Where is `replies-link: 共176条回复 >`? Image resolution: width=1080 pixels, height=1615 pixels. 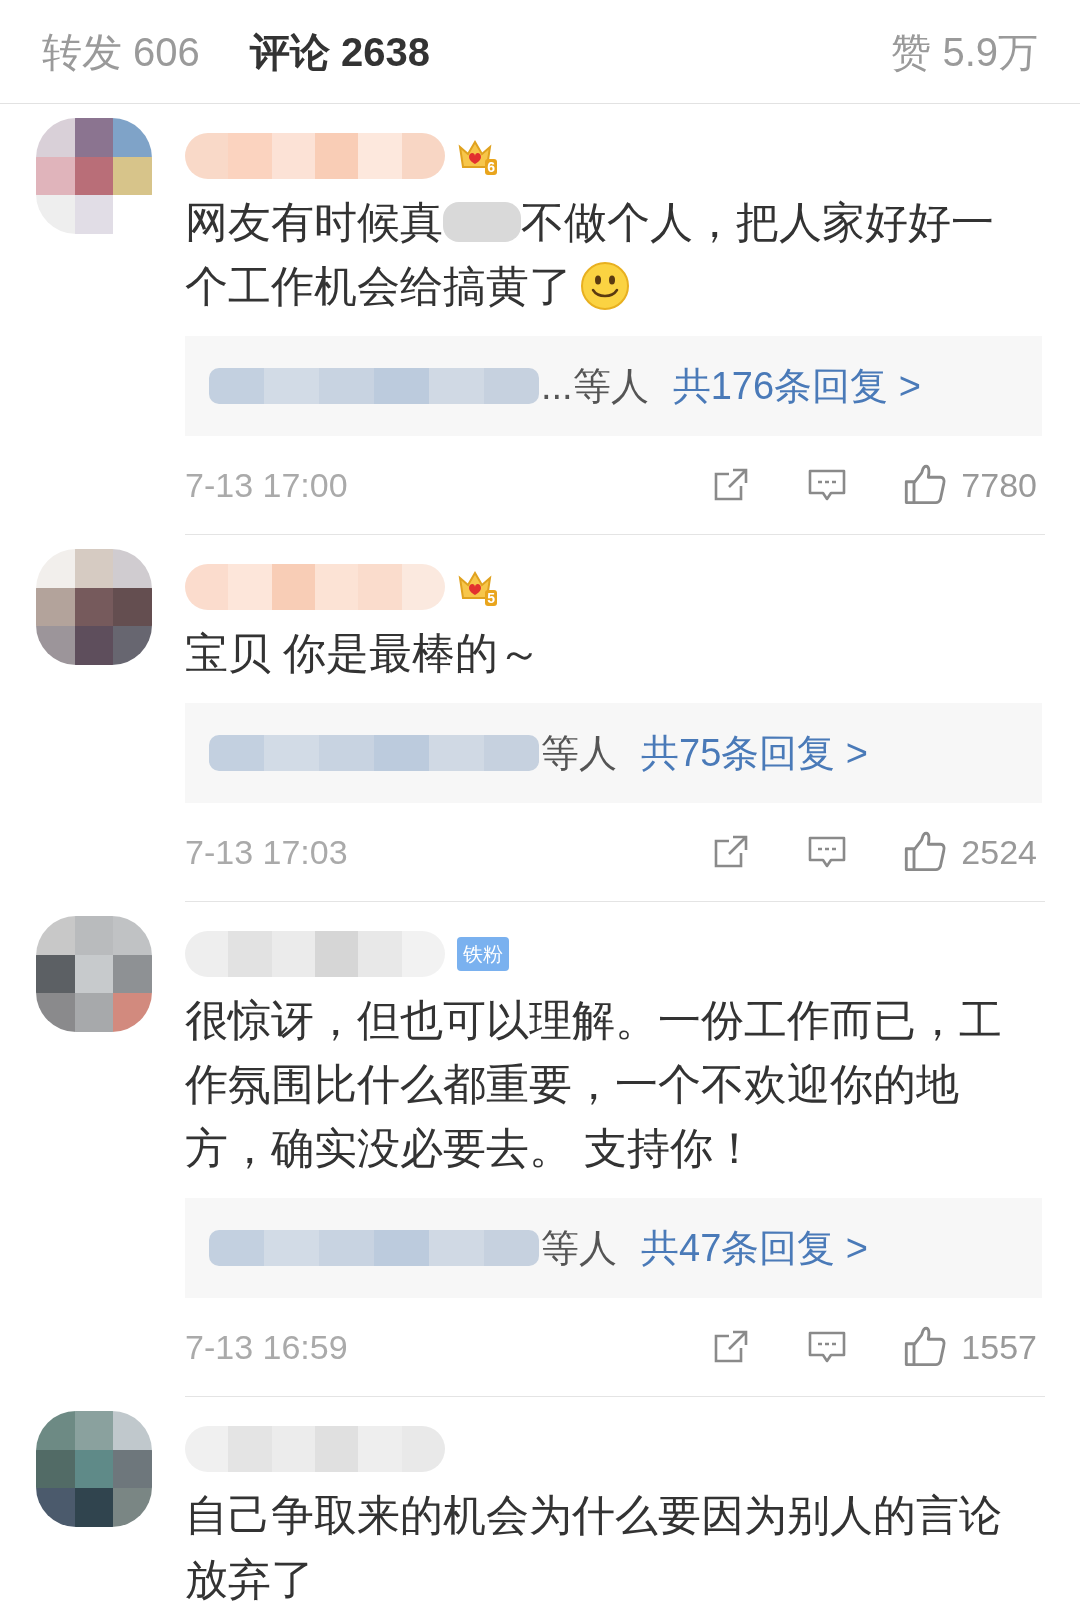
replies-link: 共176条回复 > is located at coordinates (796, 386).